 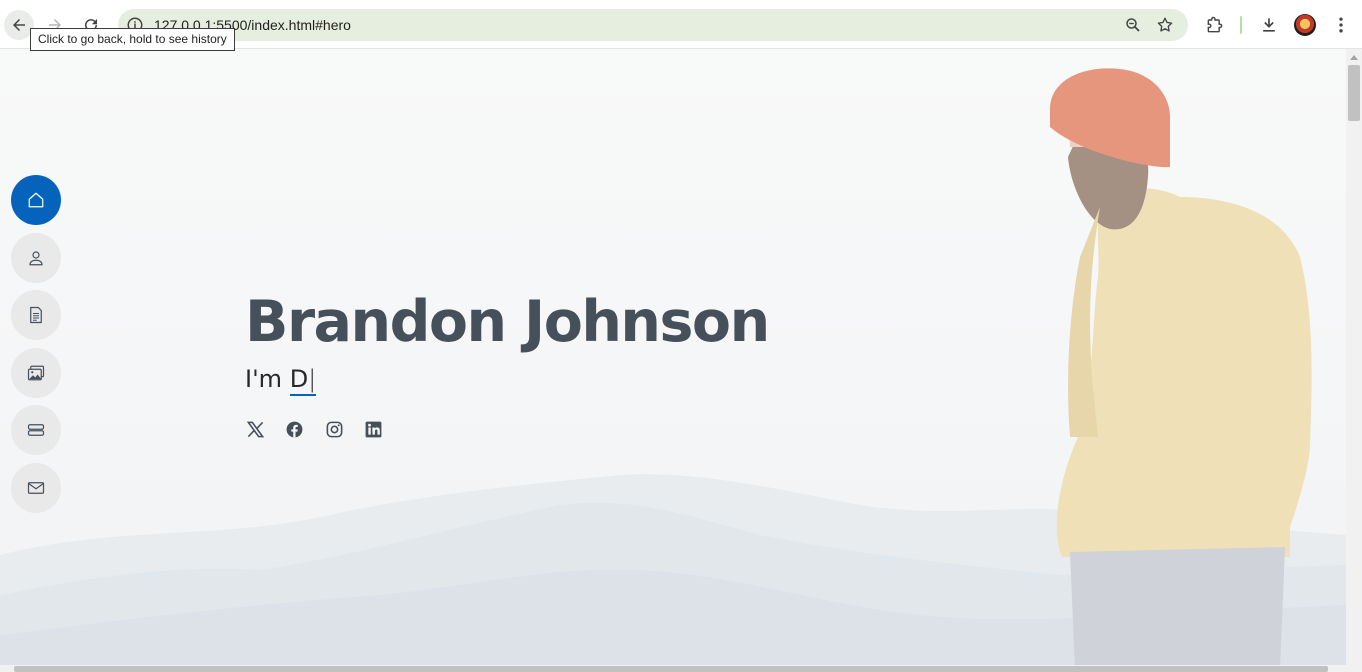 I want to click on download-icon, so click(x=1269, y=25).